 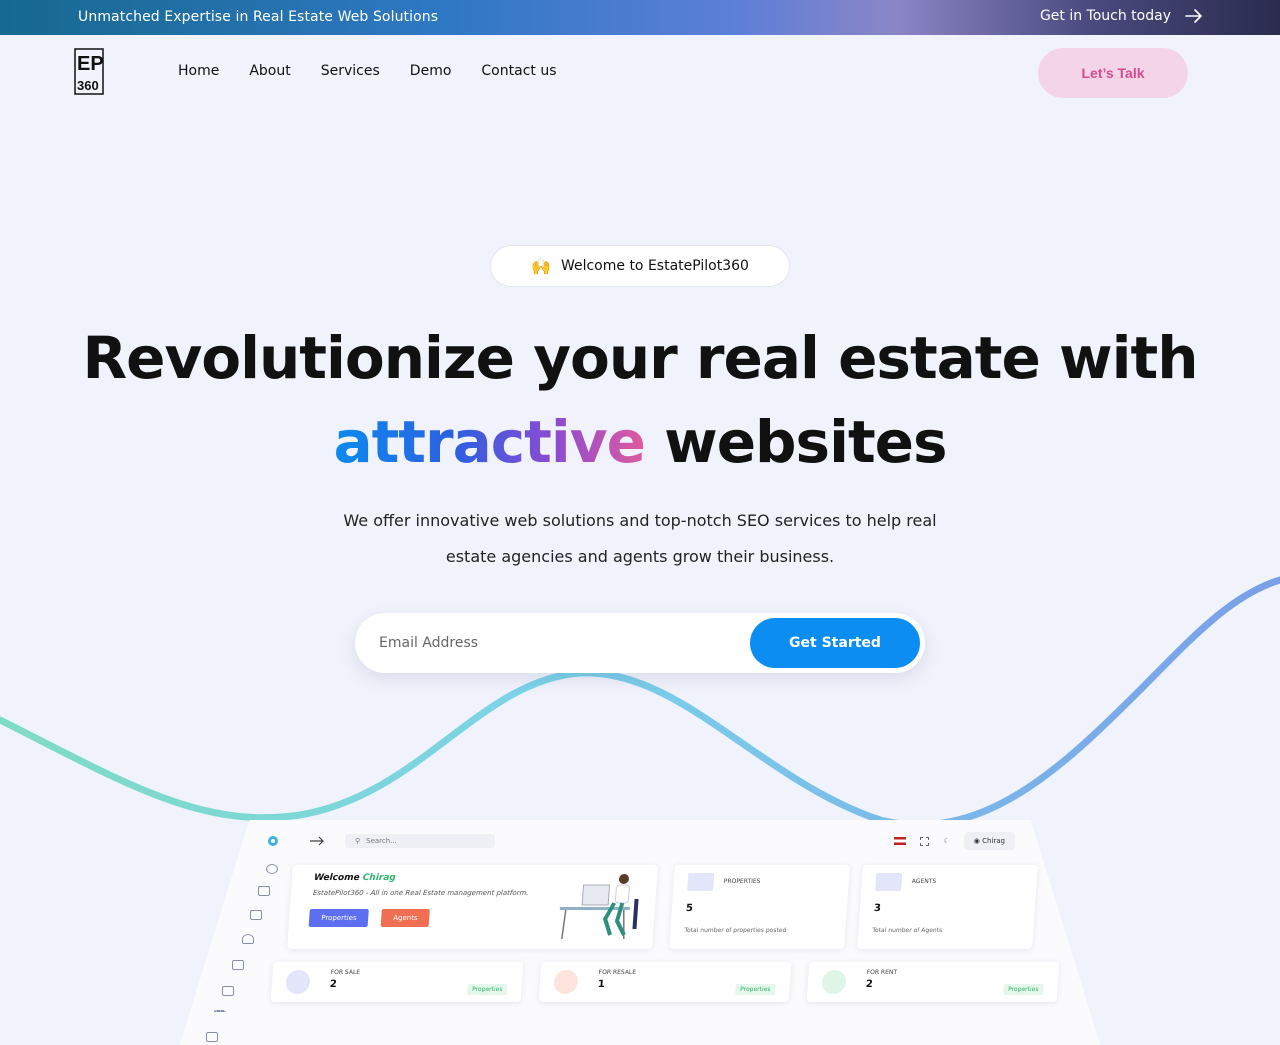 I want to click on moon-icon: ☾, so click(x=946, y=841).